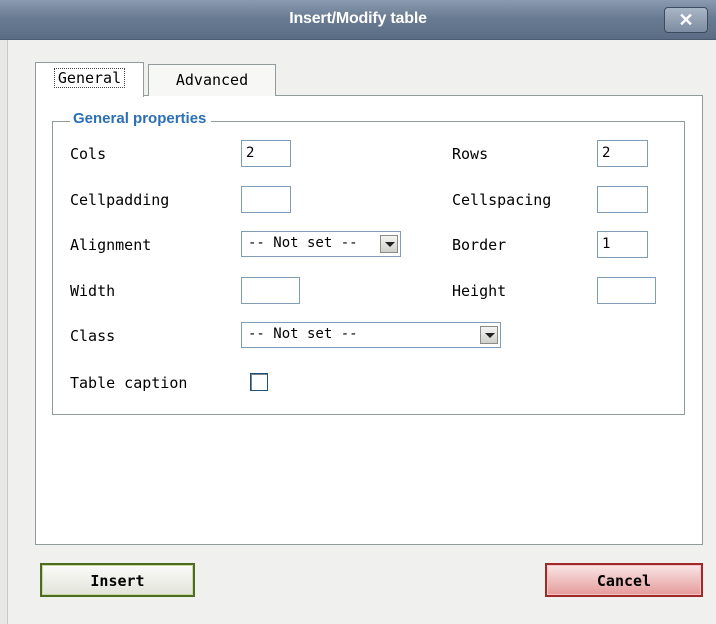 This screenshot has width=716, height=624. Describe the element at coordinates (4, 332) in the screenshot. I see `window-frame` at that location.